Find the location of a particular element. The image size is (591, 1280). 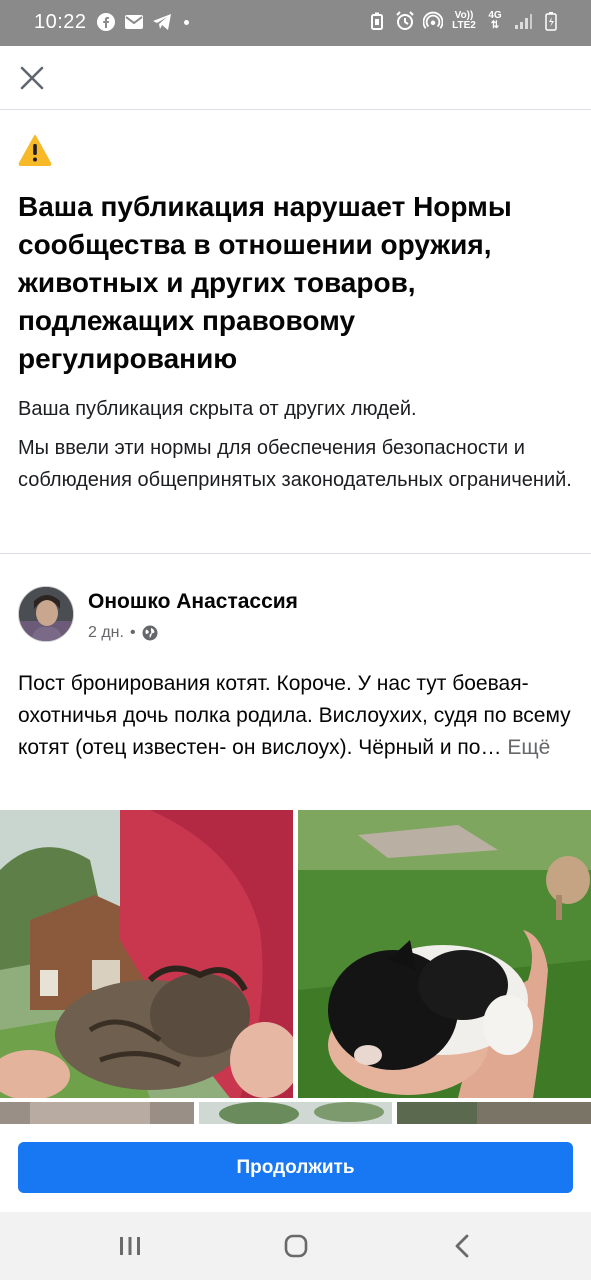

home-button is located at coordinates (296, 1246).